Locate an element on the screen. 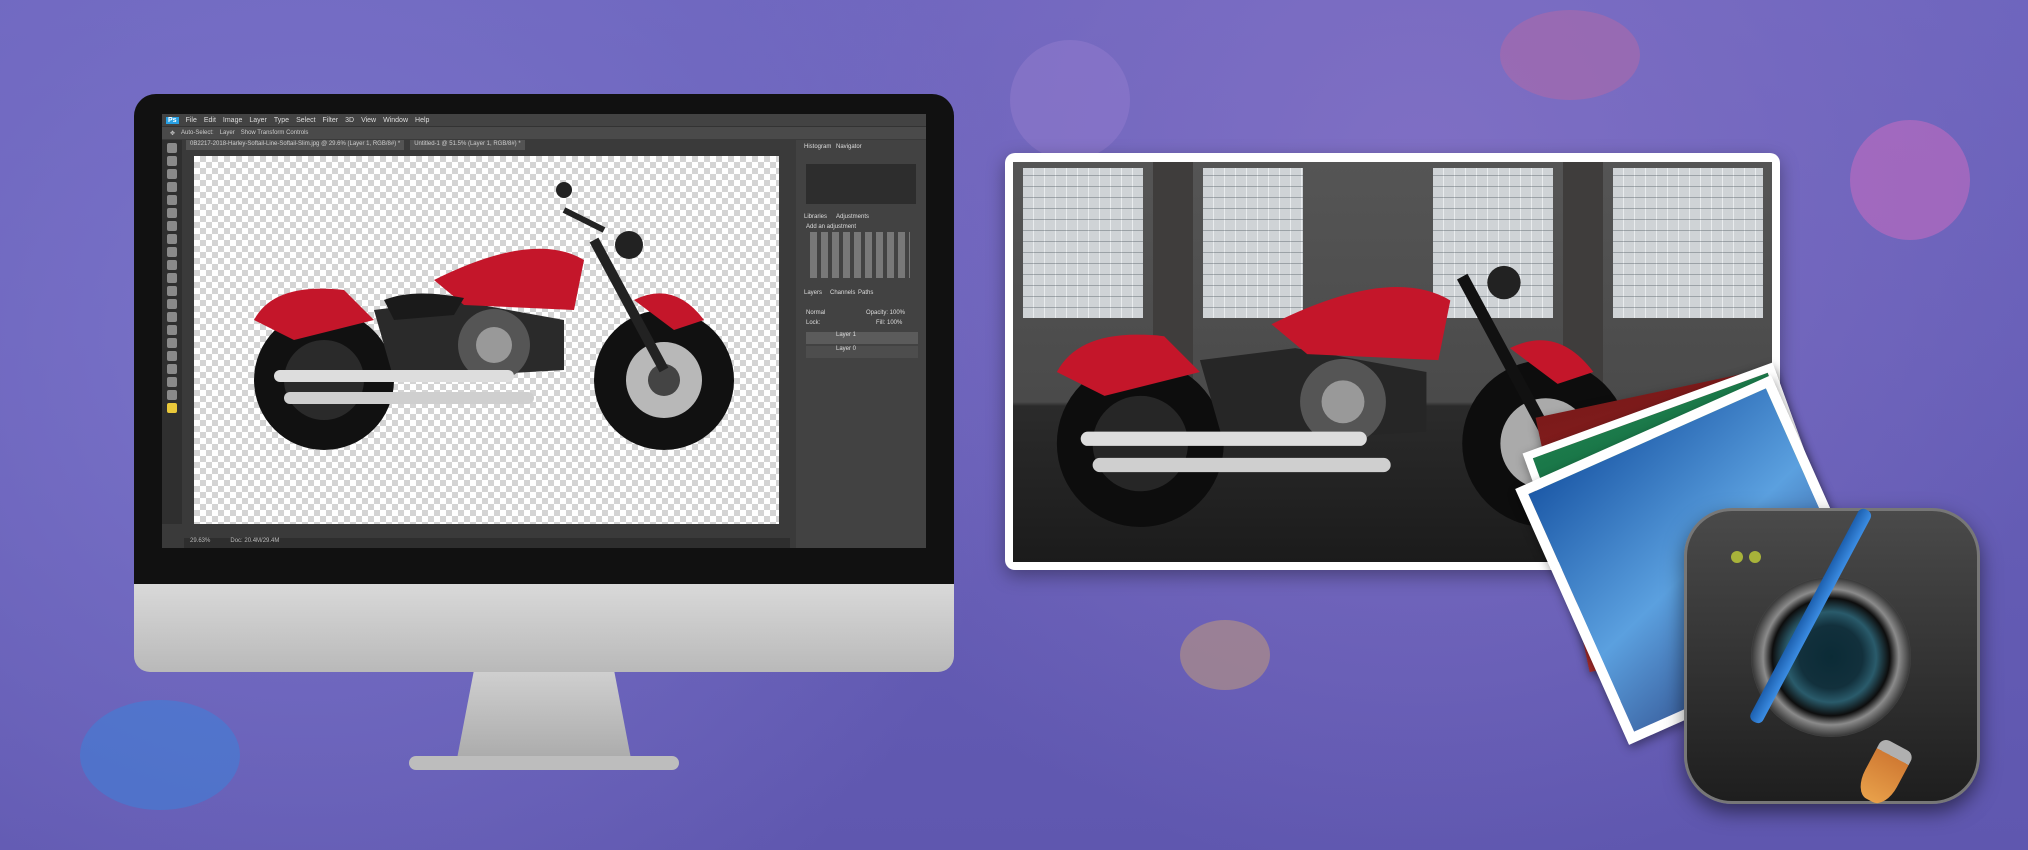 The image size is (2028, 850). crop-tool-icon is located at coordinates (172, 200).